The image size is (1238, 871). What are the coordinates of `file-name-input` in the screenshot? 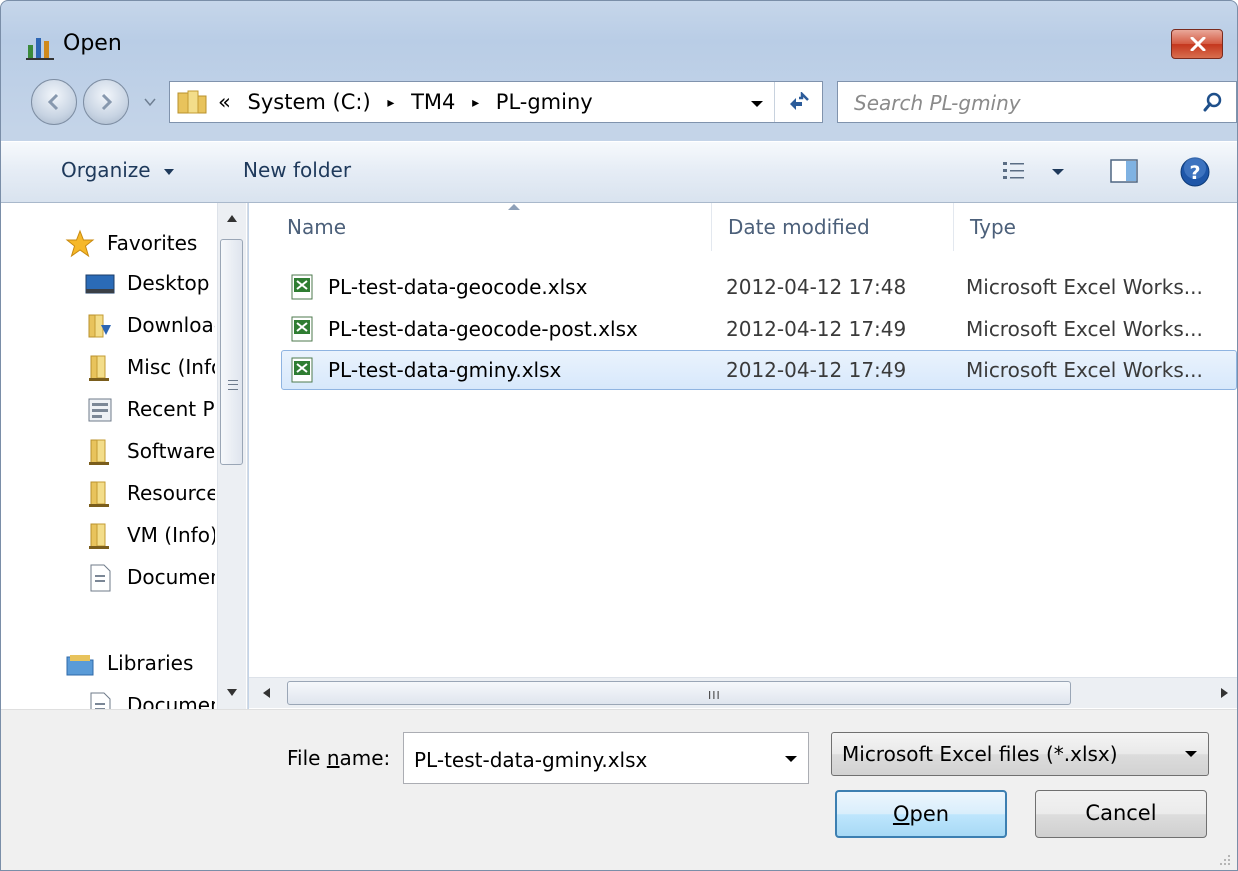 It's located at (584, 760).